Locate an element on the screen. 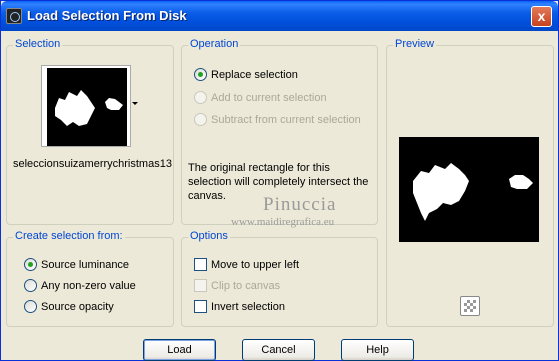 The image size is (559, 361). any-non-zero-value-radio: Any non-zero value is located at coordinates (80, 285).